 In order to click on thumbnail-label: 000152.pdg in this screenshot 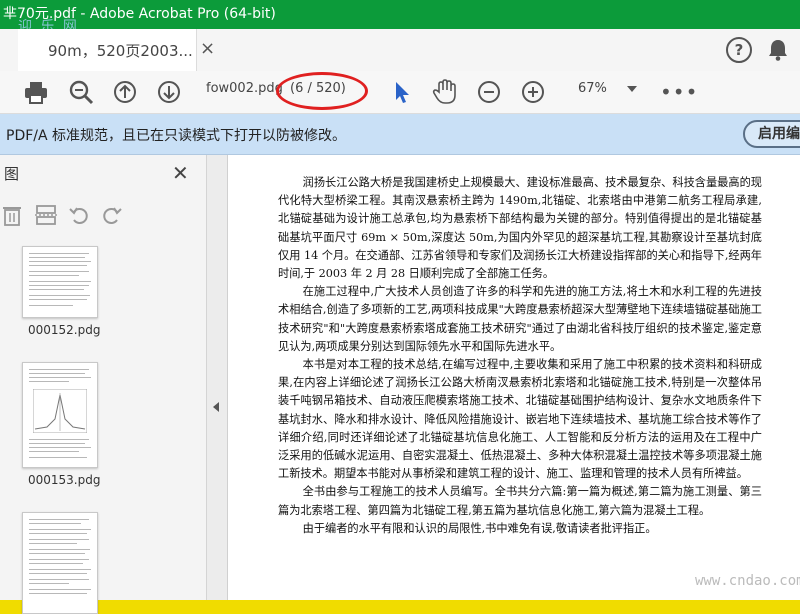, I will do `click(64, 330)`.